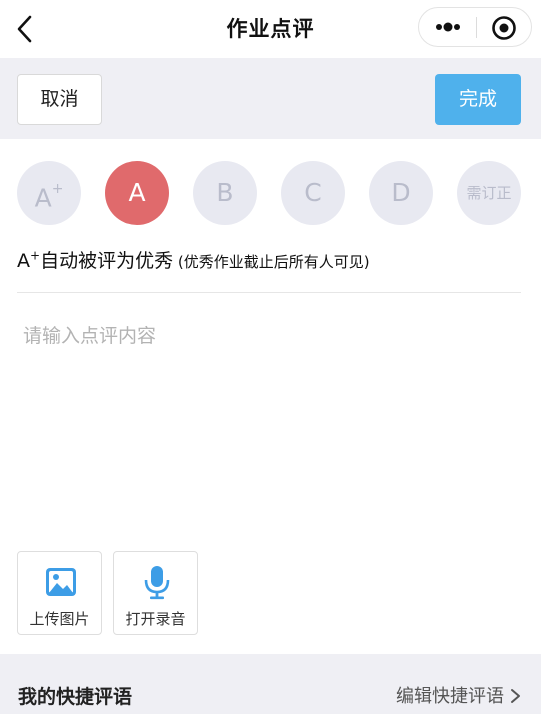 The image size is (541, 714). I want to click on edit-quick-comments-link: 编辑快捷评语, so click(458, 695).